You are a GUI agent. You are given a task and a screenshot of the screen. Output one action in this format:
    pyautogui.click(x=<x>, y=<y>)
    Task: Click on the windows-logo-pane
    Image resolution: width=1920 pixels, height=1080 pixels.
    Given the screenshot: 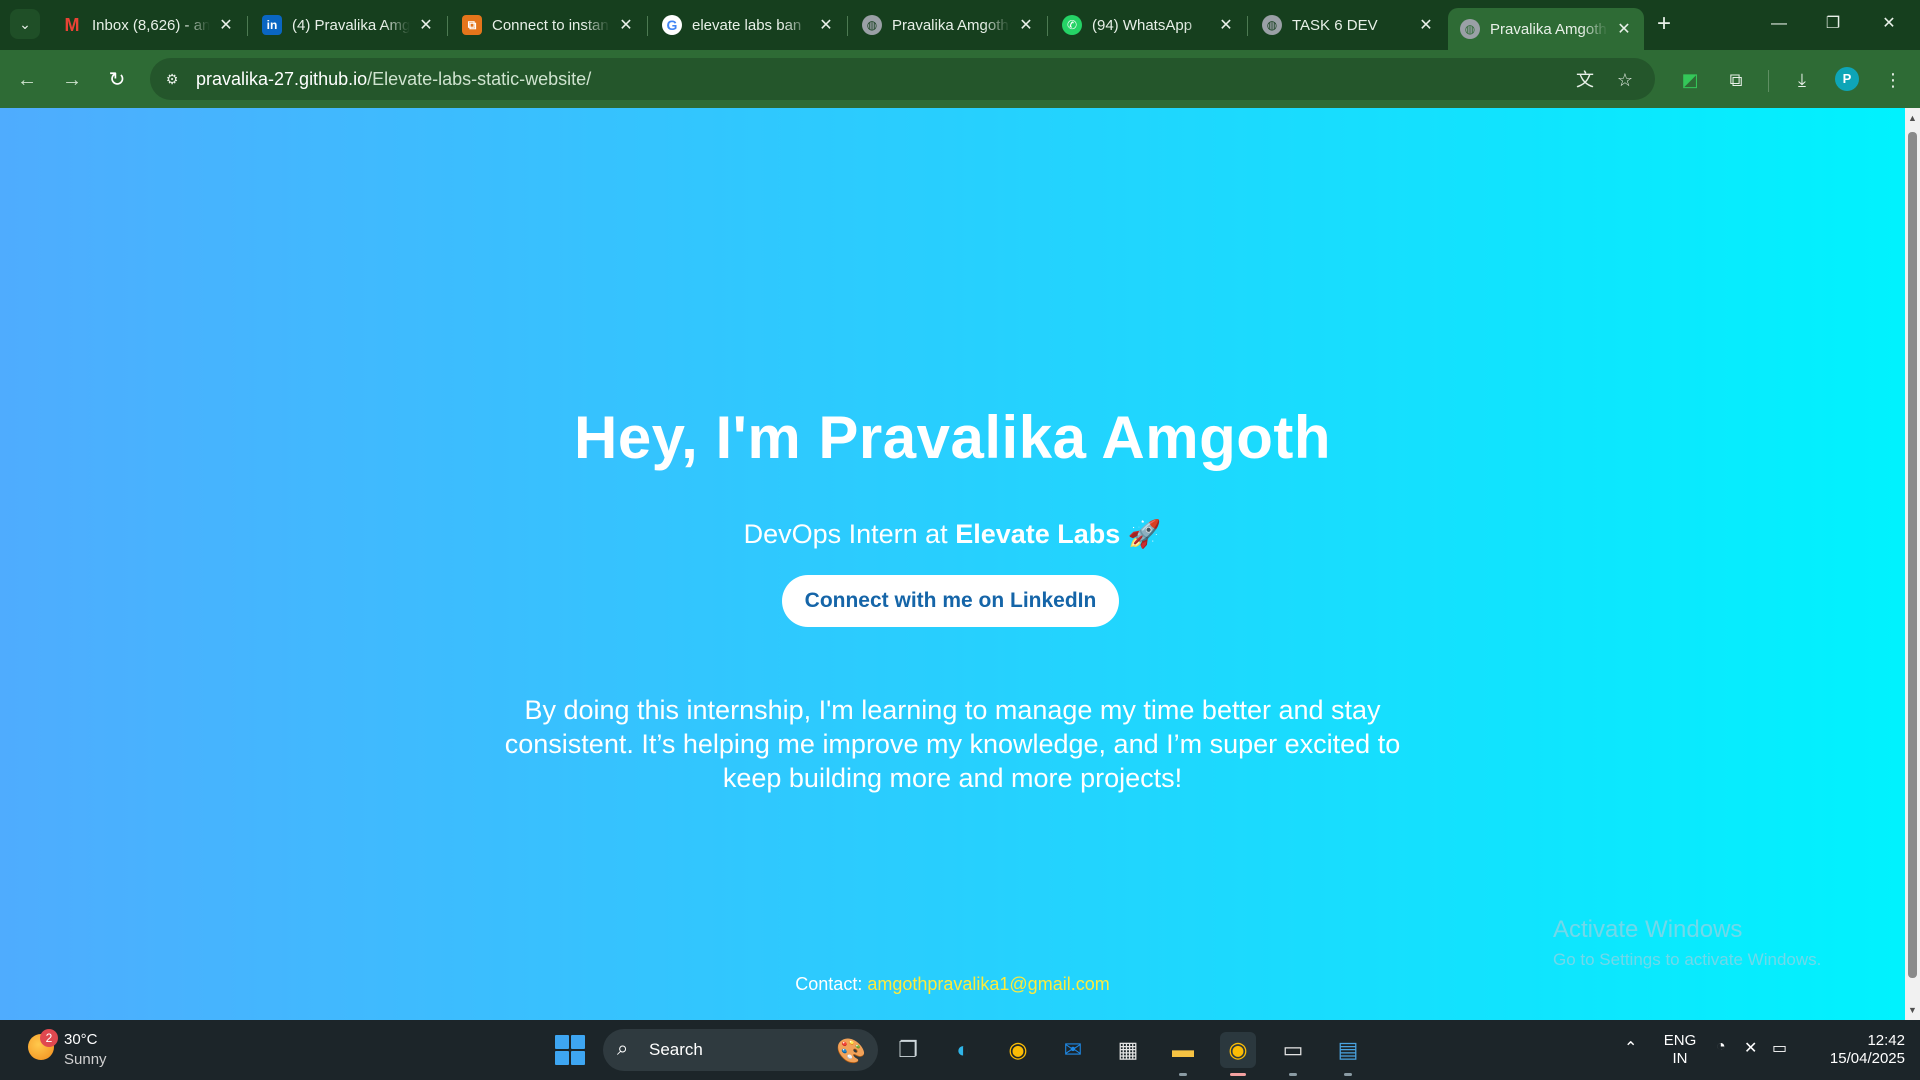 What is the action you would take?
    pyautogui.click(x=562, y=1042)
    